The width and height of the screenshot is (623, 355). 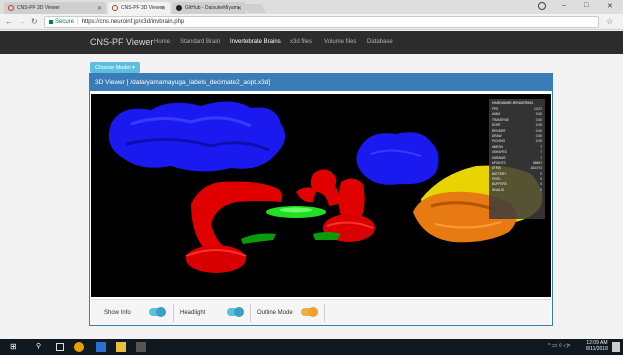 I want to click on reload-icon: ↻, so click(x=34, y=21).